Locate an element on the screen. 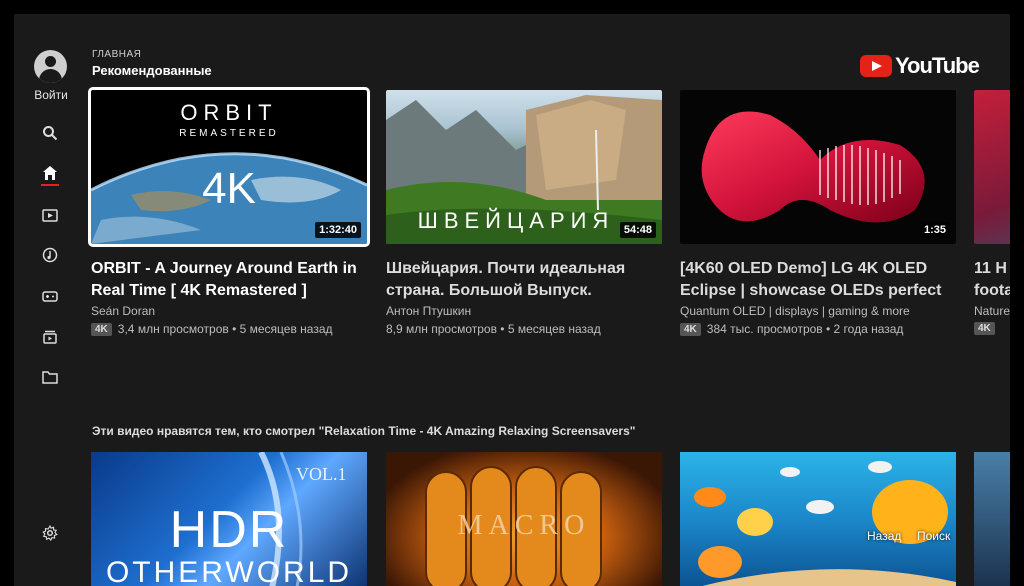  thumb-subtitle: REMASTERED is located at coordinates (229, 133).